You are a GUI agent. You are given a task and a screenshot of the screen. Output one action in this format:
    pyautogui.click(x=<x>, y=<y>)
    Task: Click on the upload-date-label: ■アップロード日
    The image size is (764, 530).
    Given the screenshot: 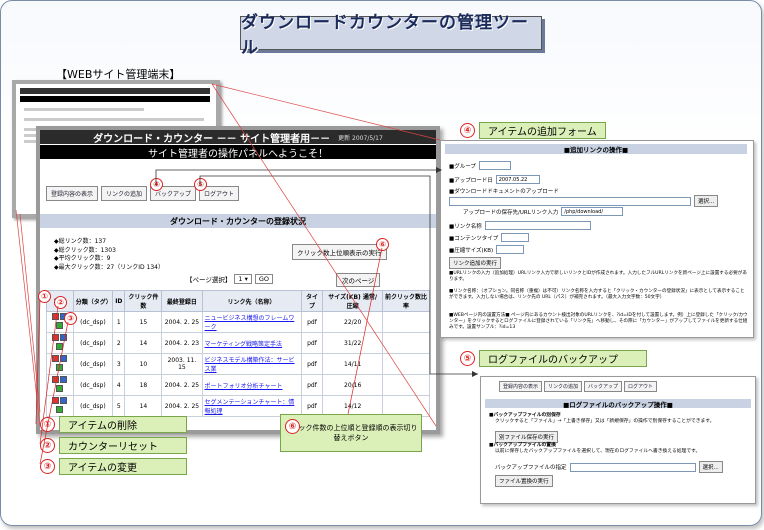 What is the action you would take?
    pyautogui.click(x=471, y=180)
    